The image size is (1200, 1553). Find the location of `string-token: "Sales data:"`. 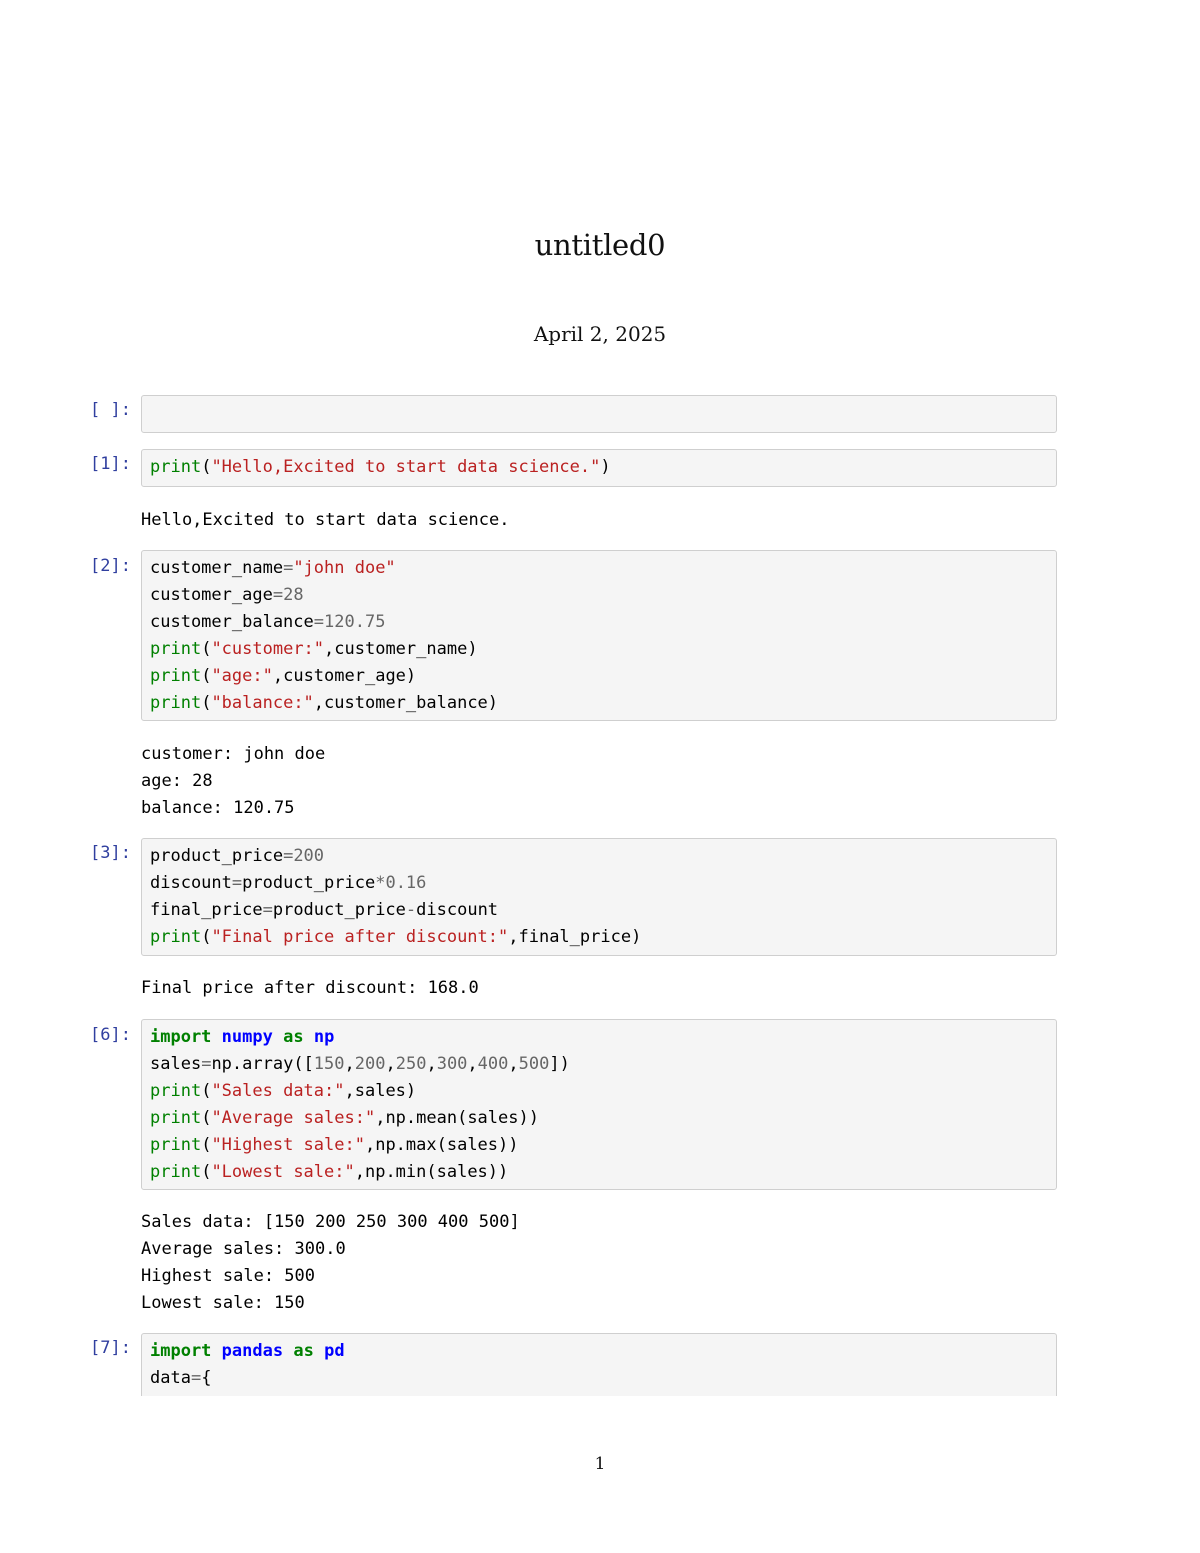

string-token: "Sales data:" is located at coordinates (278, 1091).